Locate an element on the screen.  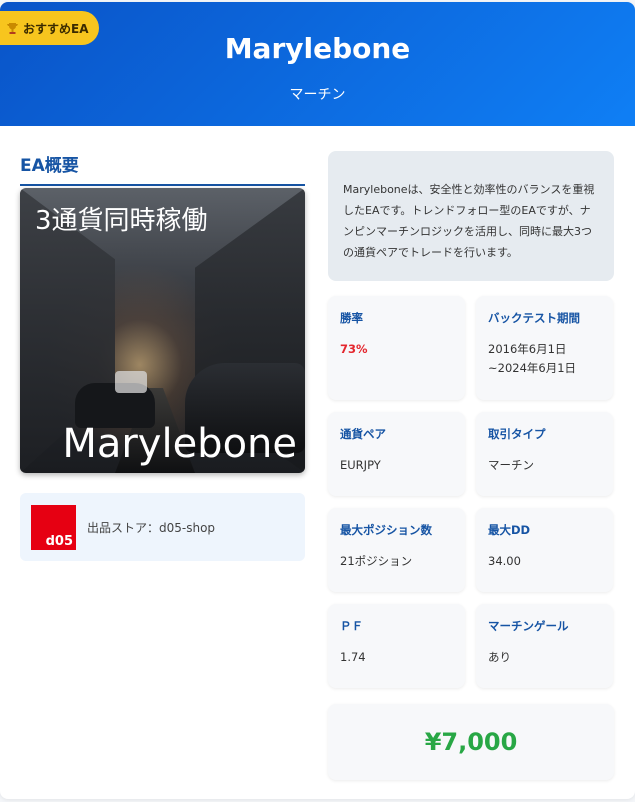
stat-value: 1.74 is located at coordinates (353, 657).